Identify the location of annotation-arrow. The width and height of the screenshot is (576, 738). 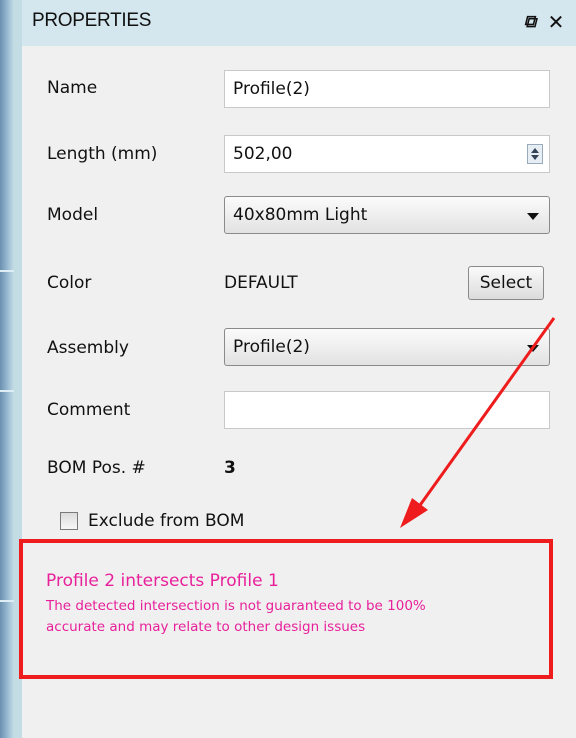
(478, 422).